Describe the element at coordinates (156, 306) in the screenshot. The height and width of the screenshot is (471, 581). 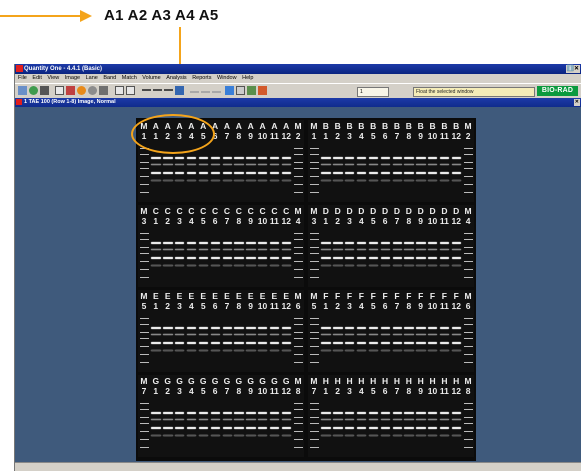
I see `lane-number: 1` at that location.